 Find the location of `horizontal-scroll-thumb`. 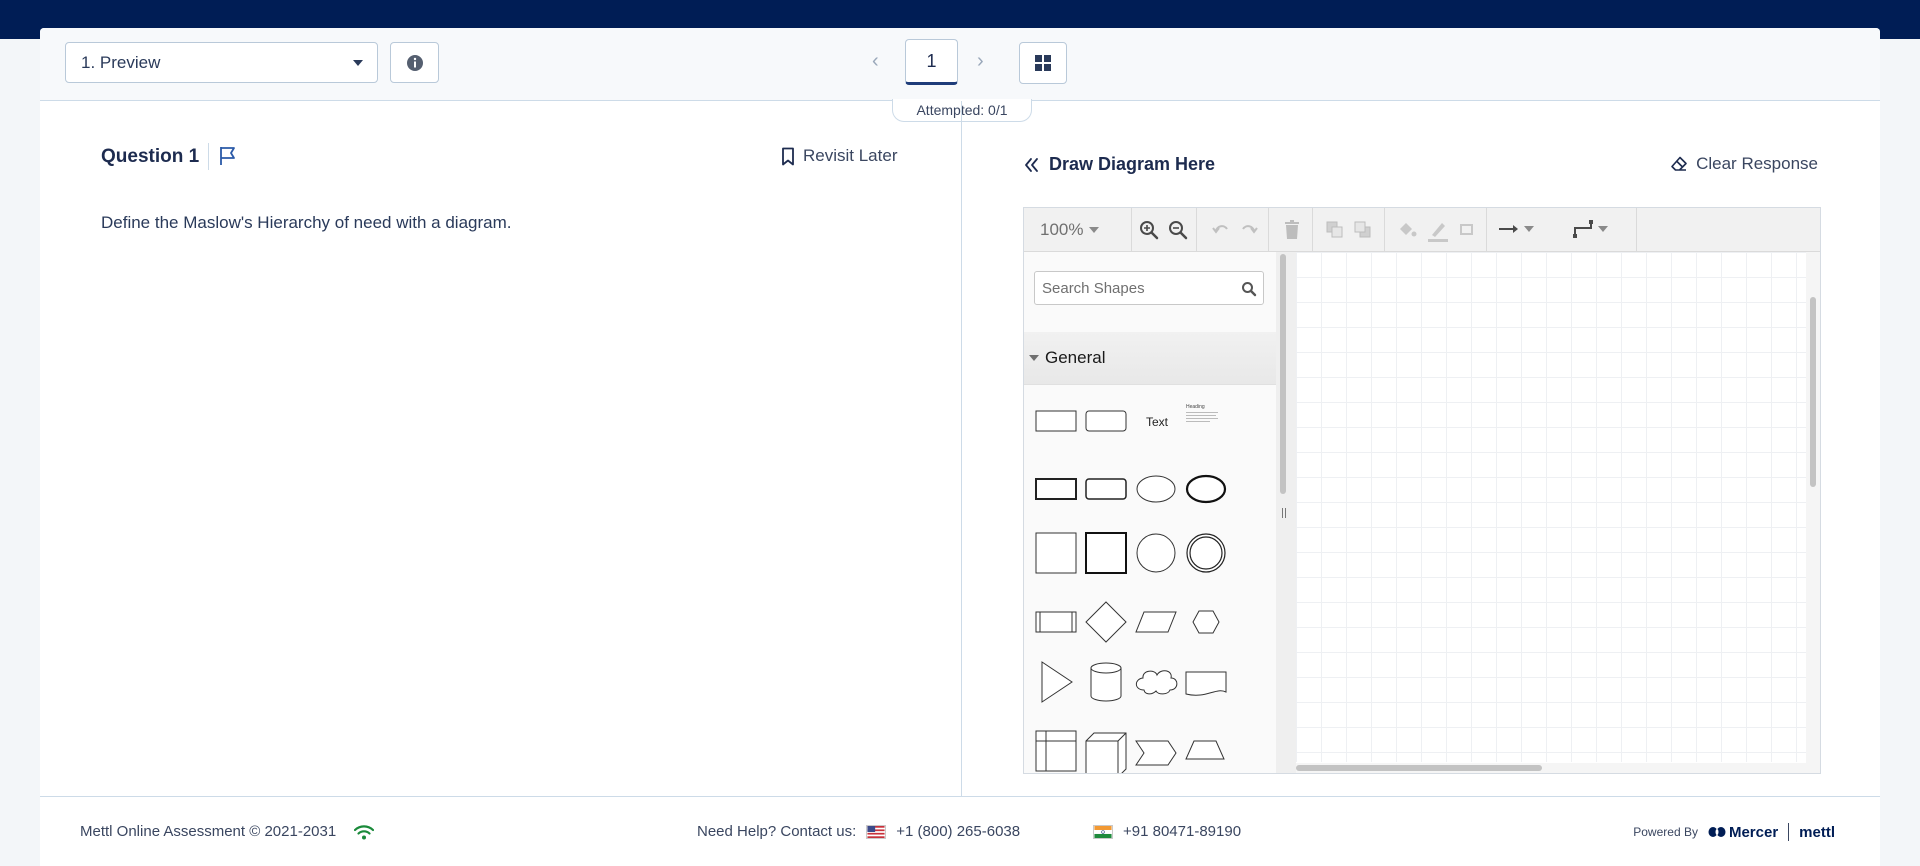

horizontal-scroll-thumb is located at coordinates (1419, 768).